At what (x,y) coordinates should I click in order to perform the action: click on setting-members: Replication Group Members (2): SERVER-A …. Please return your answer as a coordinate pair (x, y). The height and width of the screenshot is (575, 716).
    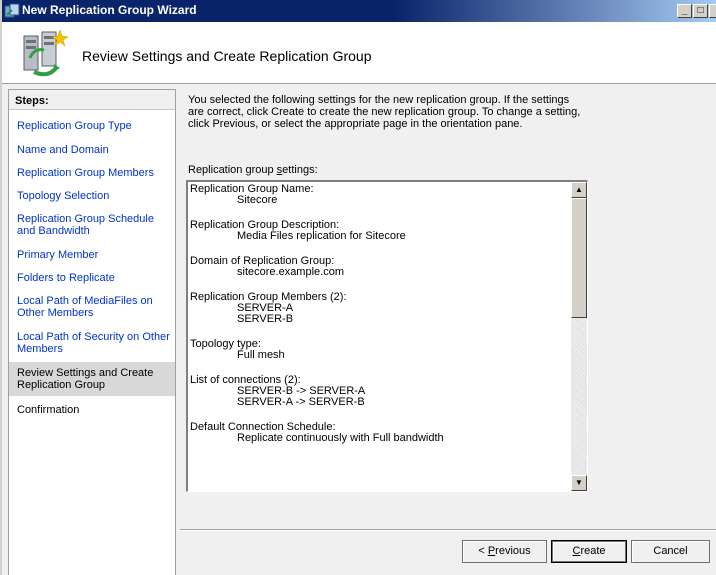
    Looking at the image, I should click on (380, 308).